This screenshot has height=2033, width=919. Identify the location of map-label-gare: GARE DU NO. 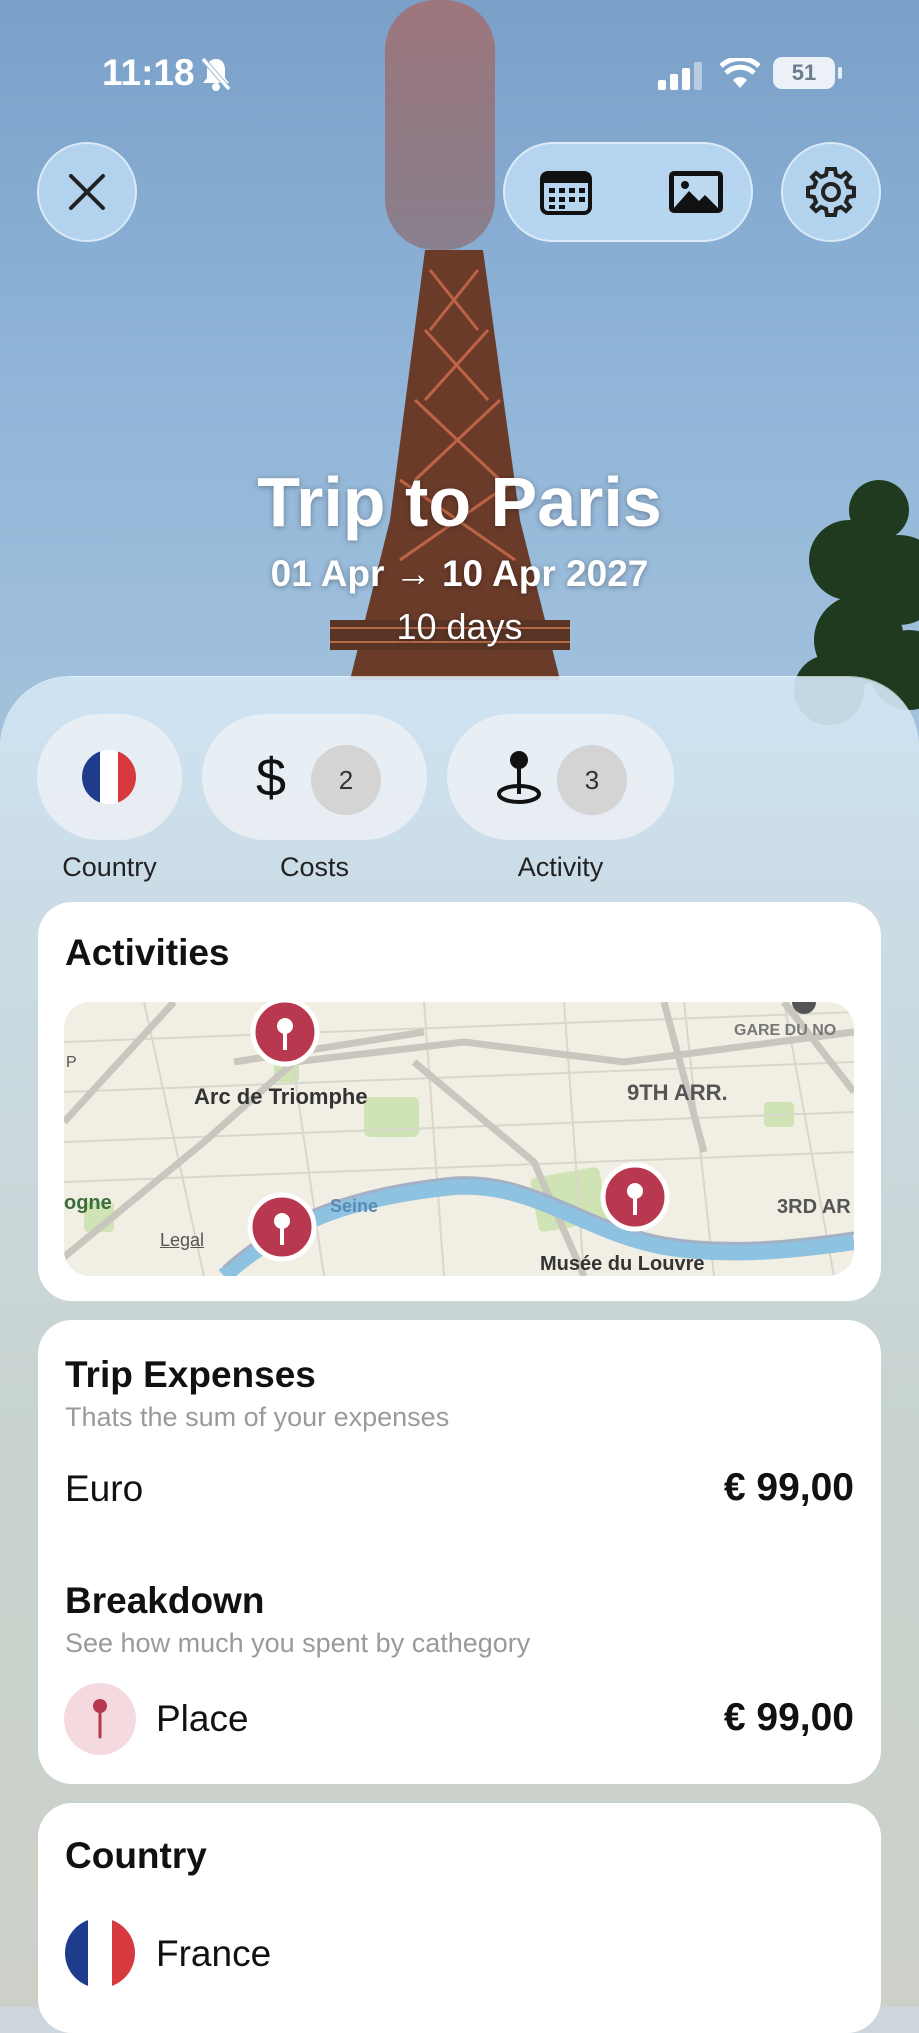
(785, 1030).